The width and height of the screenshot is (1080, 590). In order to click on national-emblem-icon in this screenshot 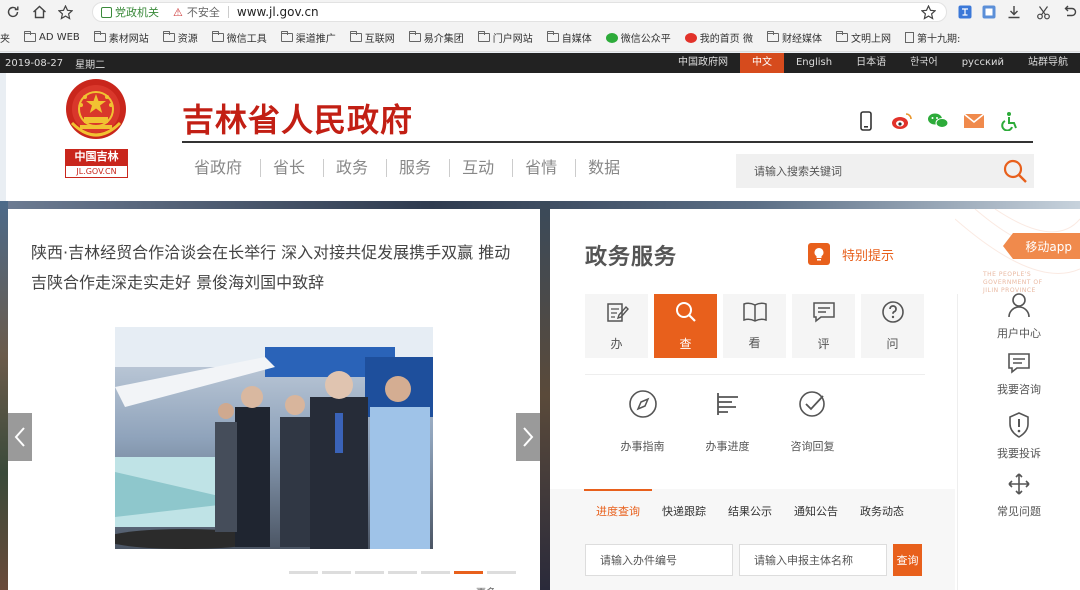, I will do `click(96, 113)`.